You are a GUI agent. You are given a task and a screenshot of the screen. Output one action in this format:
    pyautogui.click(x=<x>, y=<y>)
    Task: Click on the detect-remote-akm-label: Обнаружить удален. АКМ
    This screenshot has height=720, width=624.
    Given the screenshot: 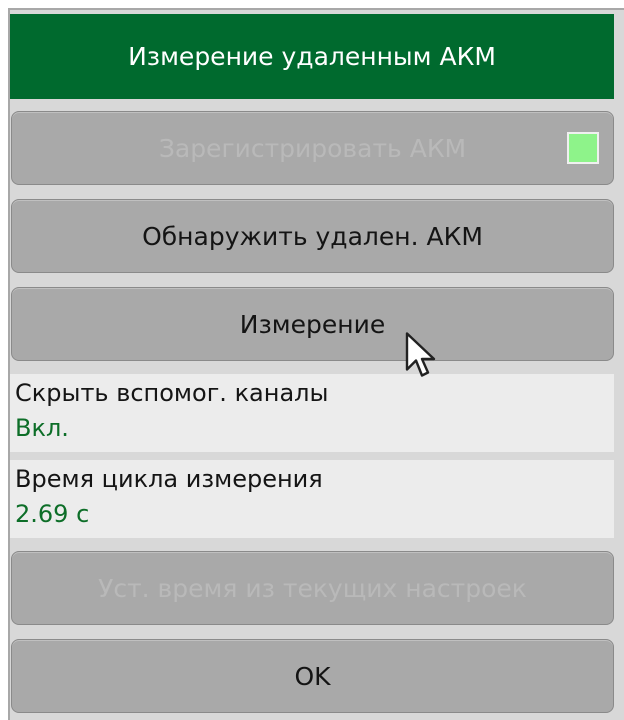 What is the action you would take?
    pyautogui.click(x=312, y=236)
    